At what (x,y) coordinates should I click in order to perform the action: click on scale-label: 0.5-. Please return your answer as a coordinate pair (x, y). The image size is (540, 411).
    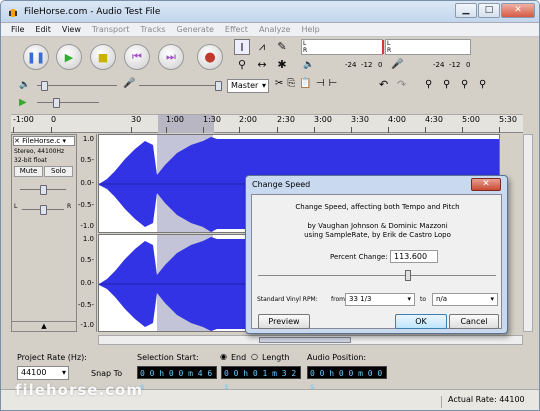
    Looking at the image, I should click on (87, 160).